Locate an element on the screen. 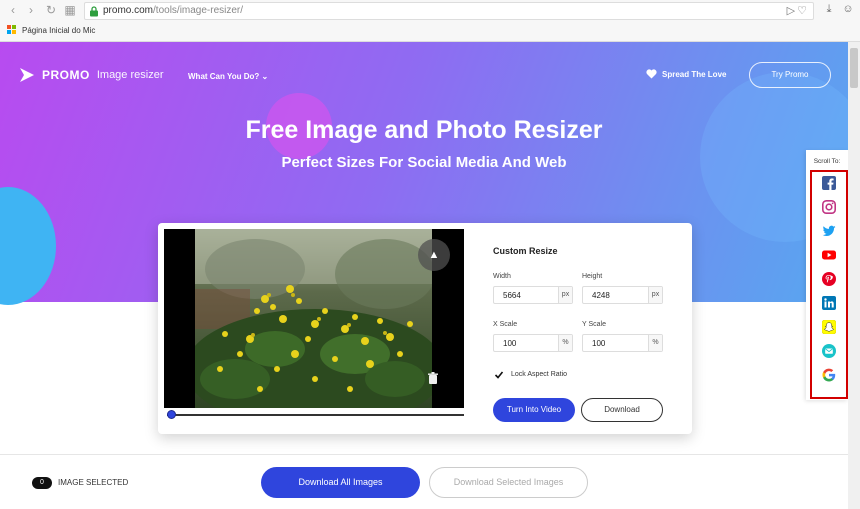 Image resolution: width=860 pixels, height=509 pixels. yscale-field: 100 % is located at coordinates (622, 343).